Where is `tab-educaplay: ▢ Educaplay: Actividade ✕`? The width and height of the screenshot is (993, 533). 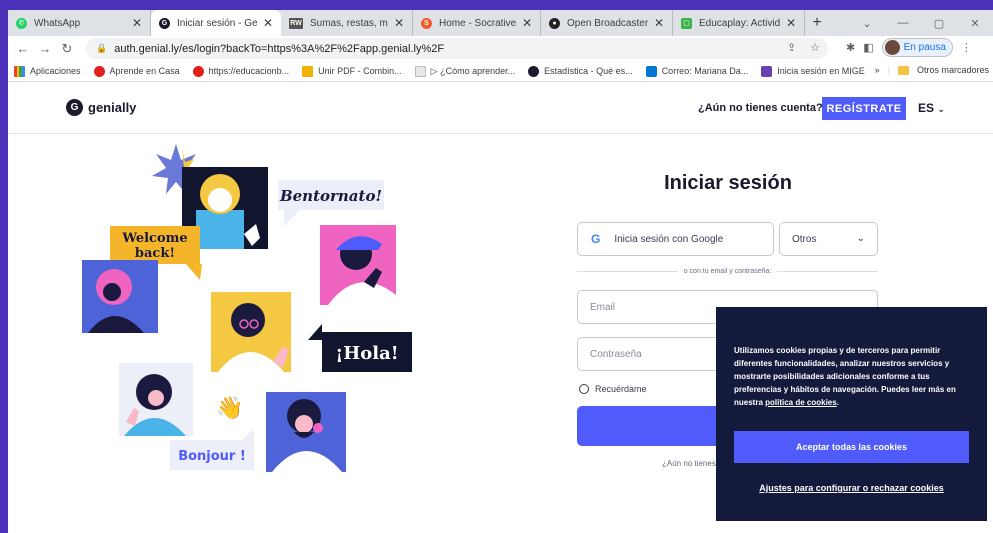
tab-educaplay: ▢ Educaplay: Actividade ✕ is located at coordinates (739, 23).